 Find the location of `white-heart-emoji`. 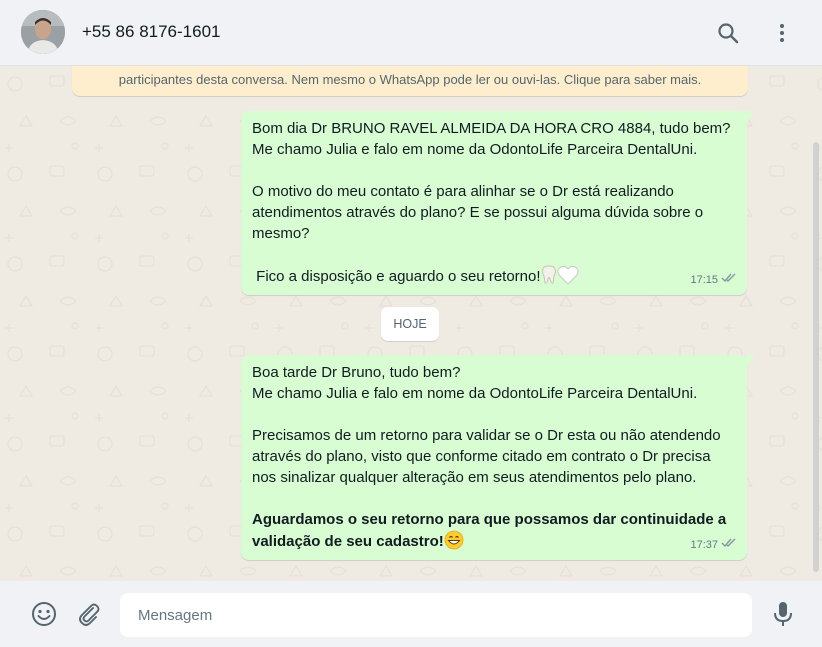

white-heart-emoji is located at coordinates (567, 278).